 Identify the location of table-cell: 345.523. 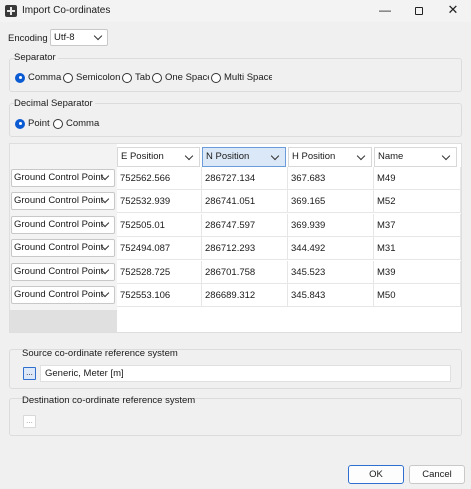
(331, 272).